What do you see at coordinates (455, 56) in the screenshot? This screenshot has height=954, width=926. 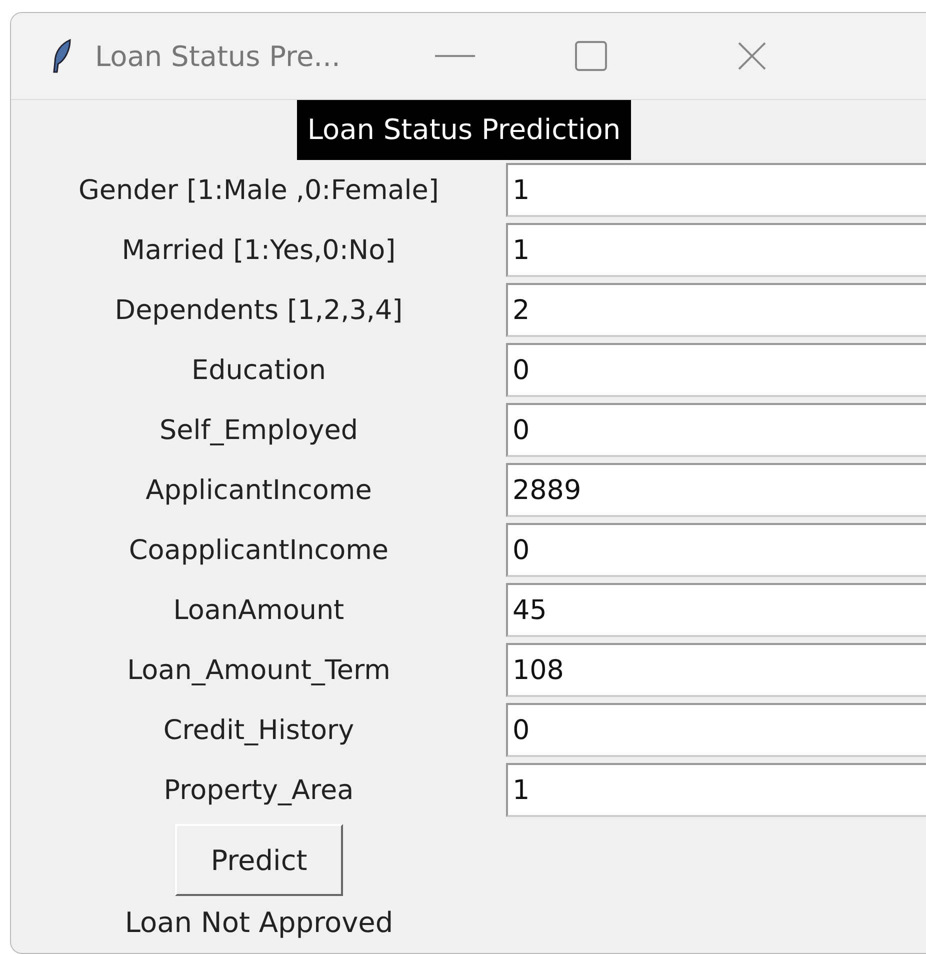 I see `minimize-icon` at bounding box center [455, 56].